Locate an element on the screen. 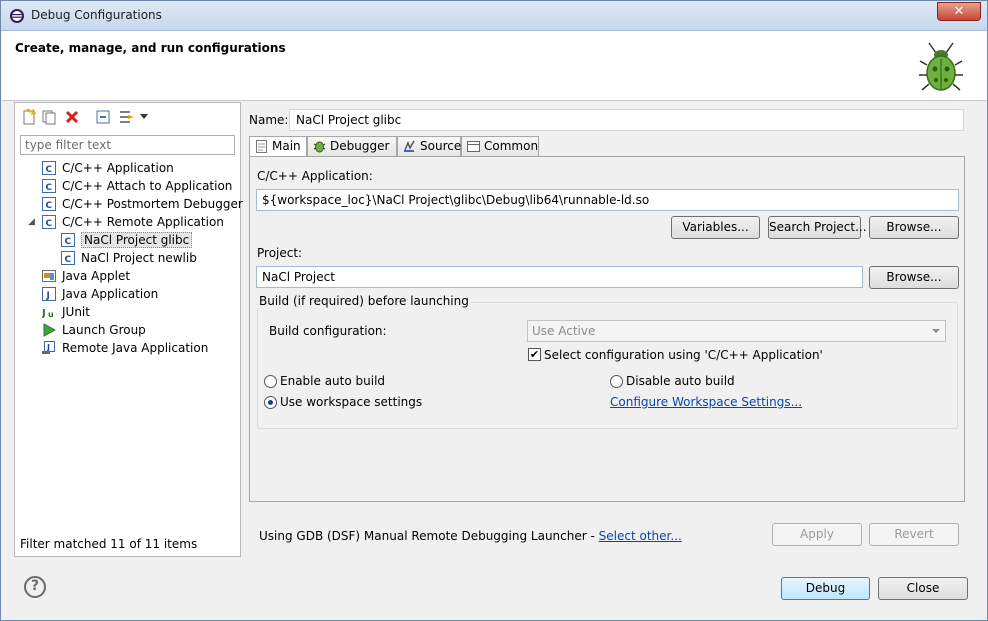 The height and width of the screenshot is (621, 988). java-app-icon: J is located at coordinates (49, 294).